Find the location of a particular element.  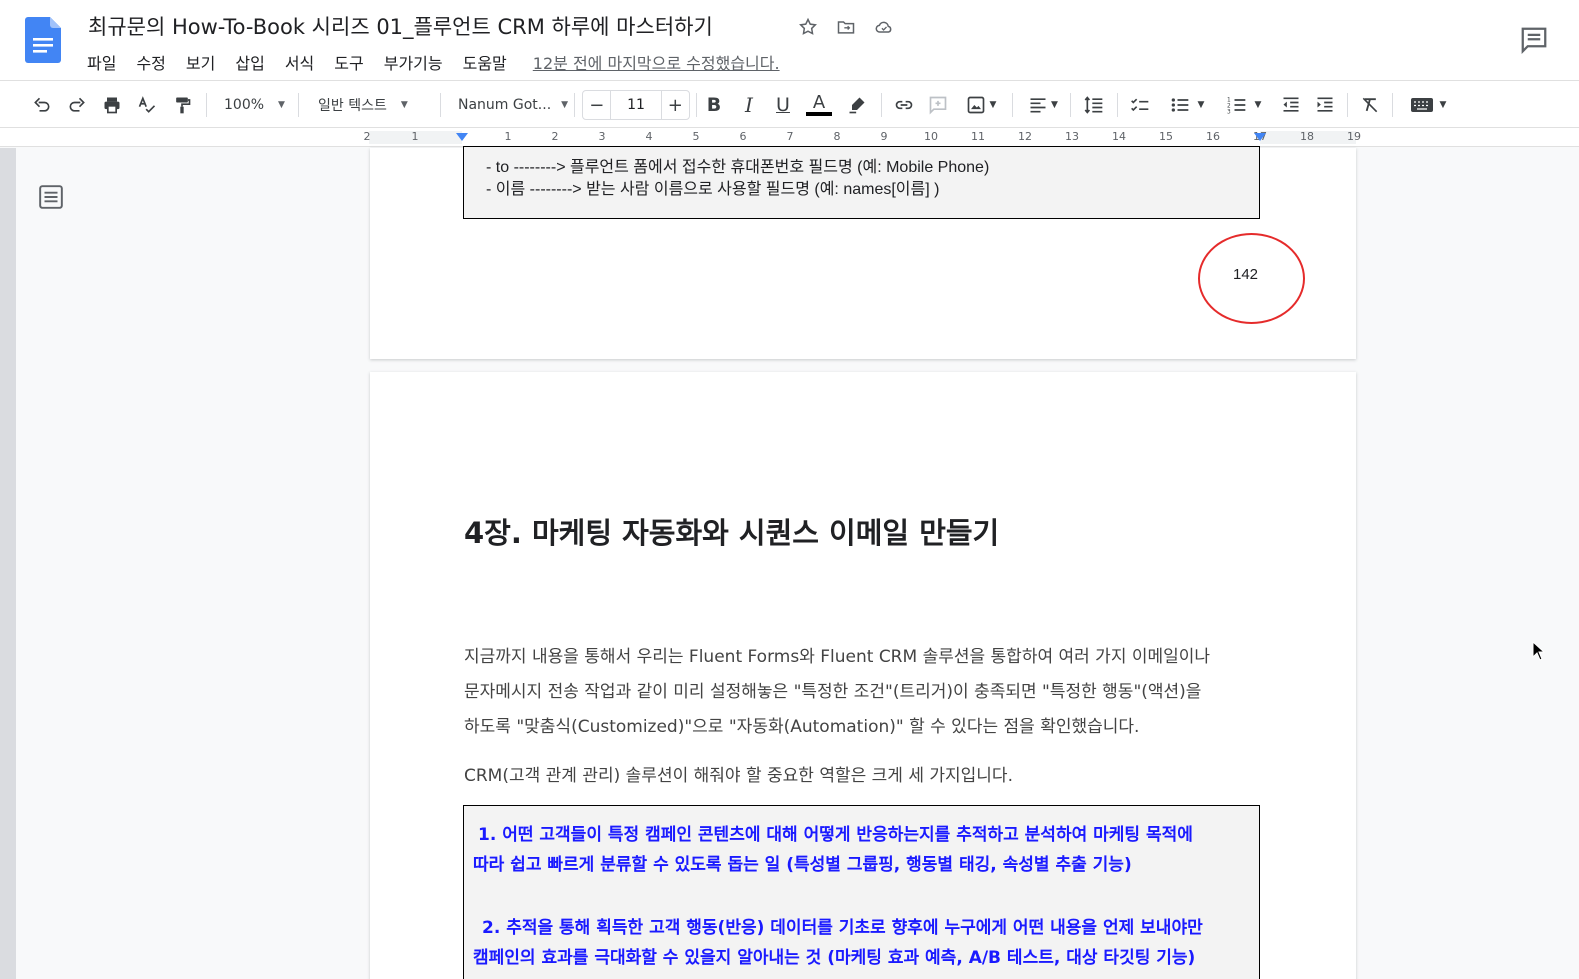

page-number: 142 is located at coordinates (1246, 274).